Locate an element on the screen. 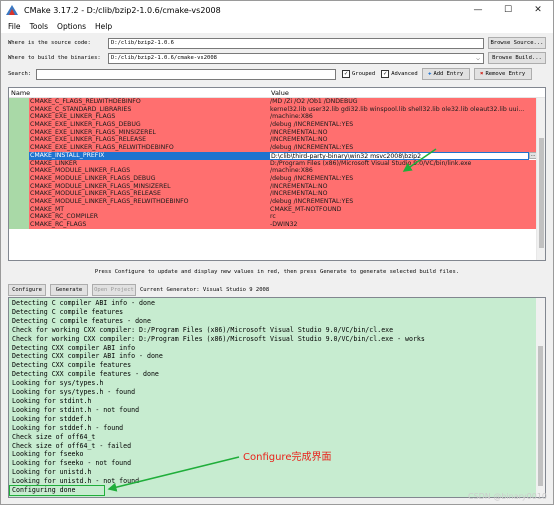  menu-help: Help is located at coordinates (103, 26).